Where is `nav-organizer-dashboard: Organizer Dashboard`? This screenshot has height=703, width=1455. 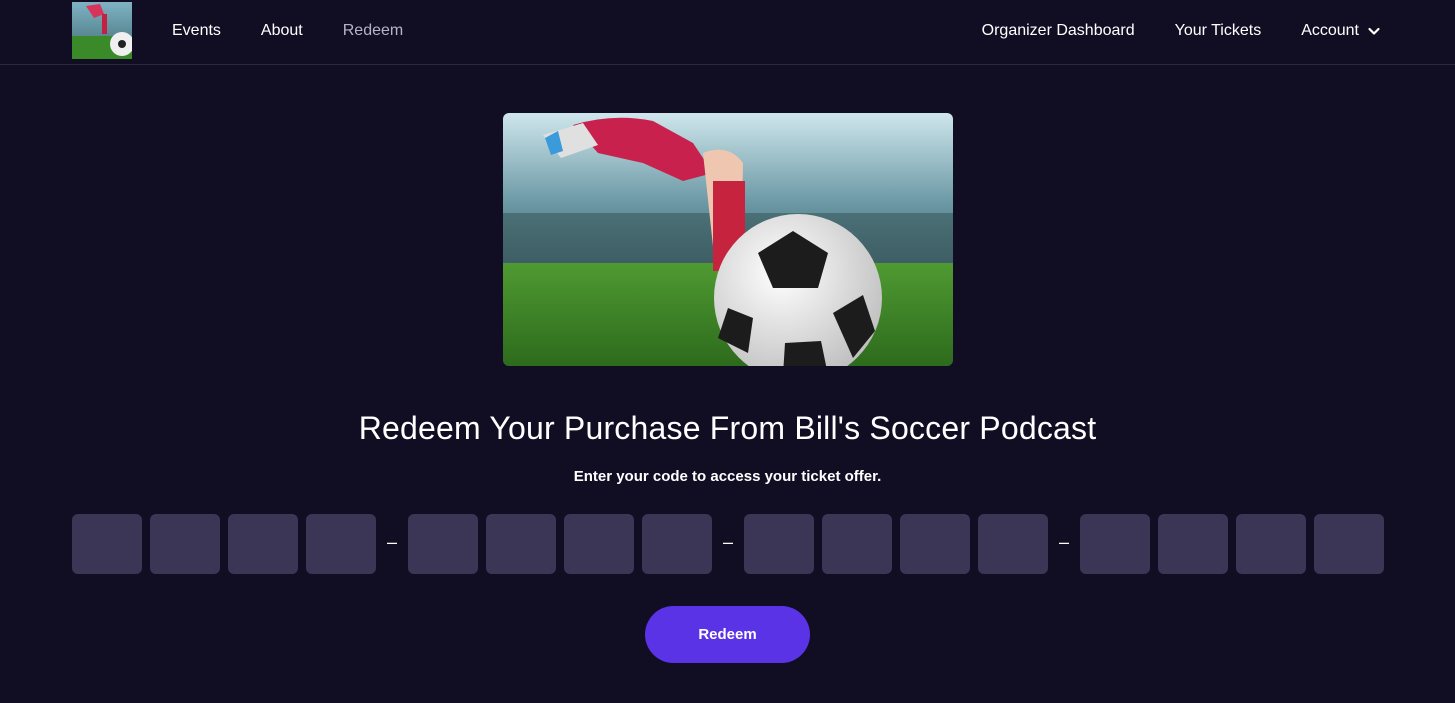 nav-organizer-dashboard: Organizer Dashboard is located at coordinates (1058, 31).